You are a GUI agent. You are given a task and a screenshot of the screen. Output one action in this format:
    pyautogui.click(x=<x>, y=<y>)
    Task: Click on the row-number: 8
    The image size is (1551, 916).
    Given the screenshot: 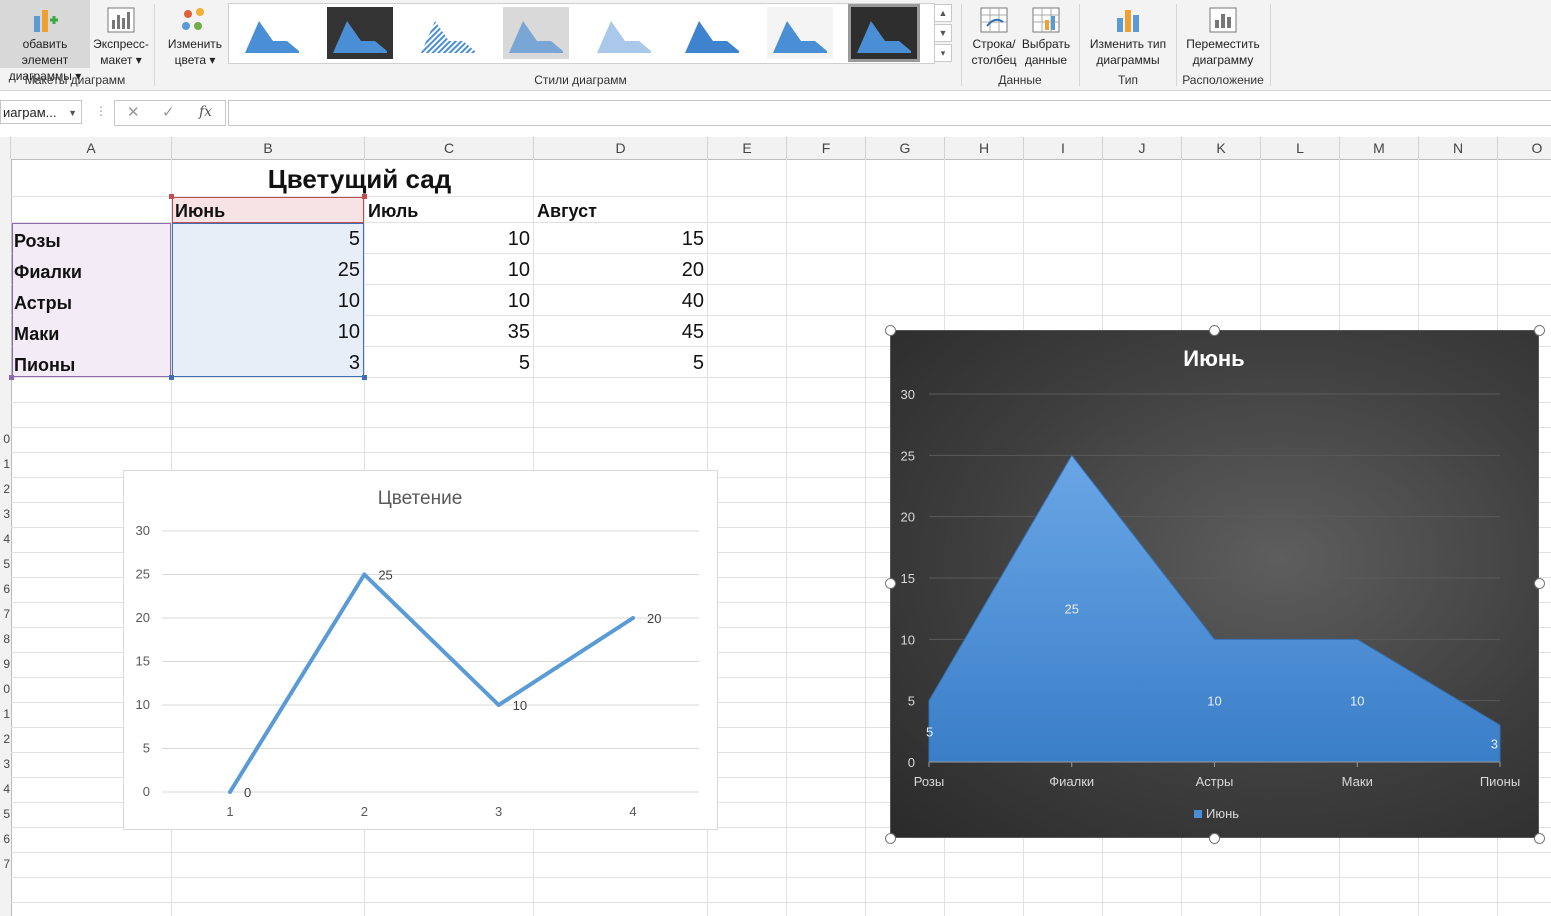 What is the action you would take?
    pyautogui.click(x=5, y=639)
    